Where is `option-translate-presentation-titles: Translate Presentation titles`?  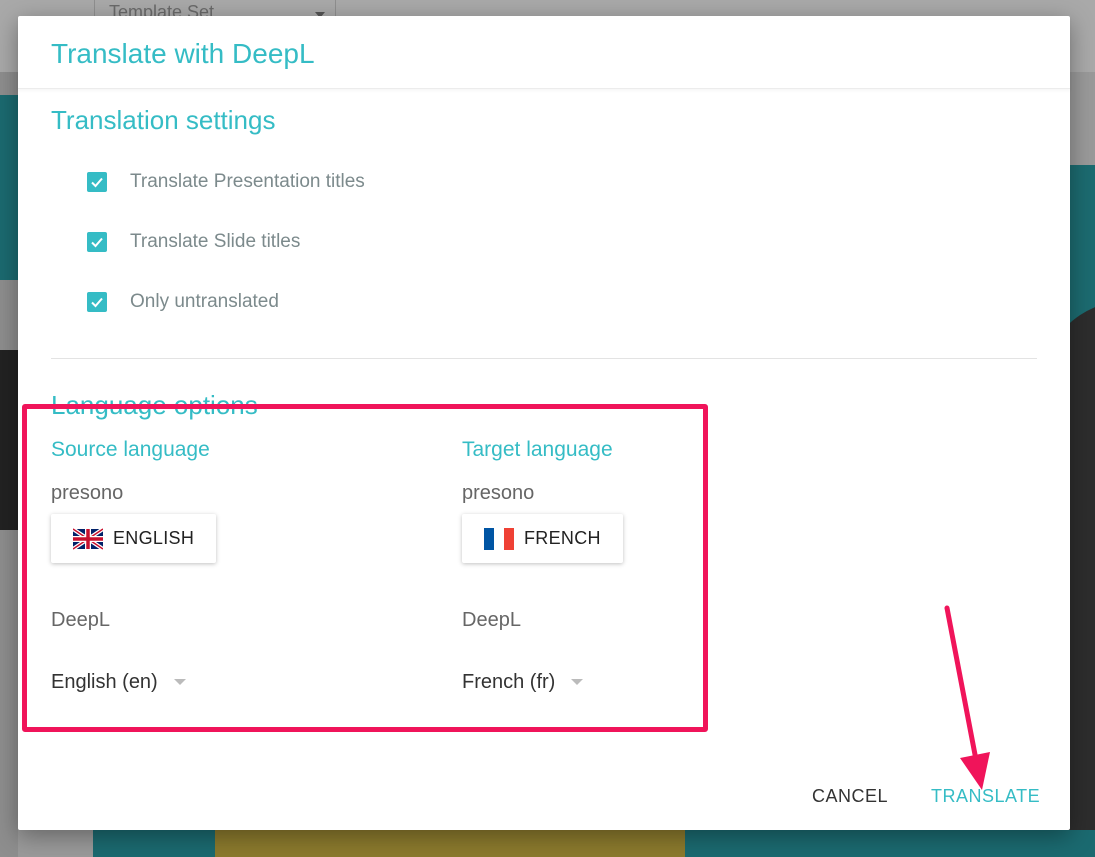 option-translate-presentation-titles: Translate Presentation titles is located at coordinates (226, 182).